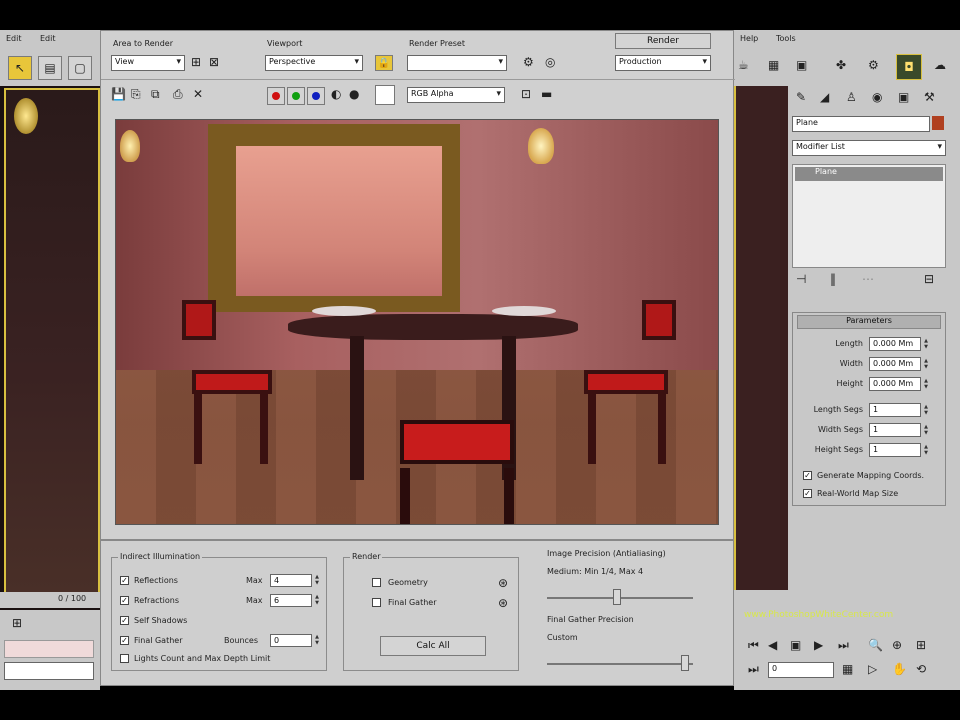 This screenshot has height=720, width=960. I want to click on edit-region-icon: ⊞, so click(196, 62).